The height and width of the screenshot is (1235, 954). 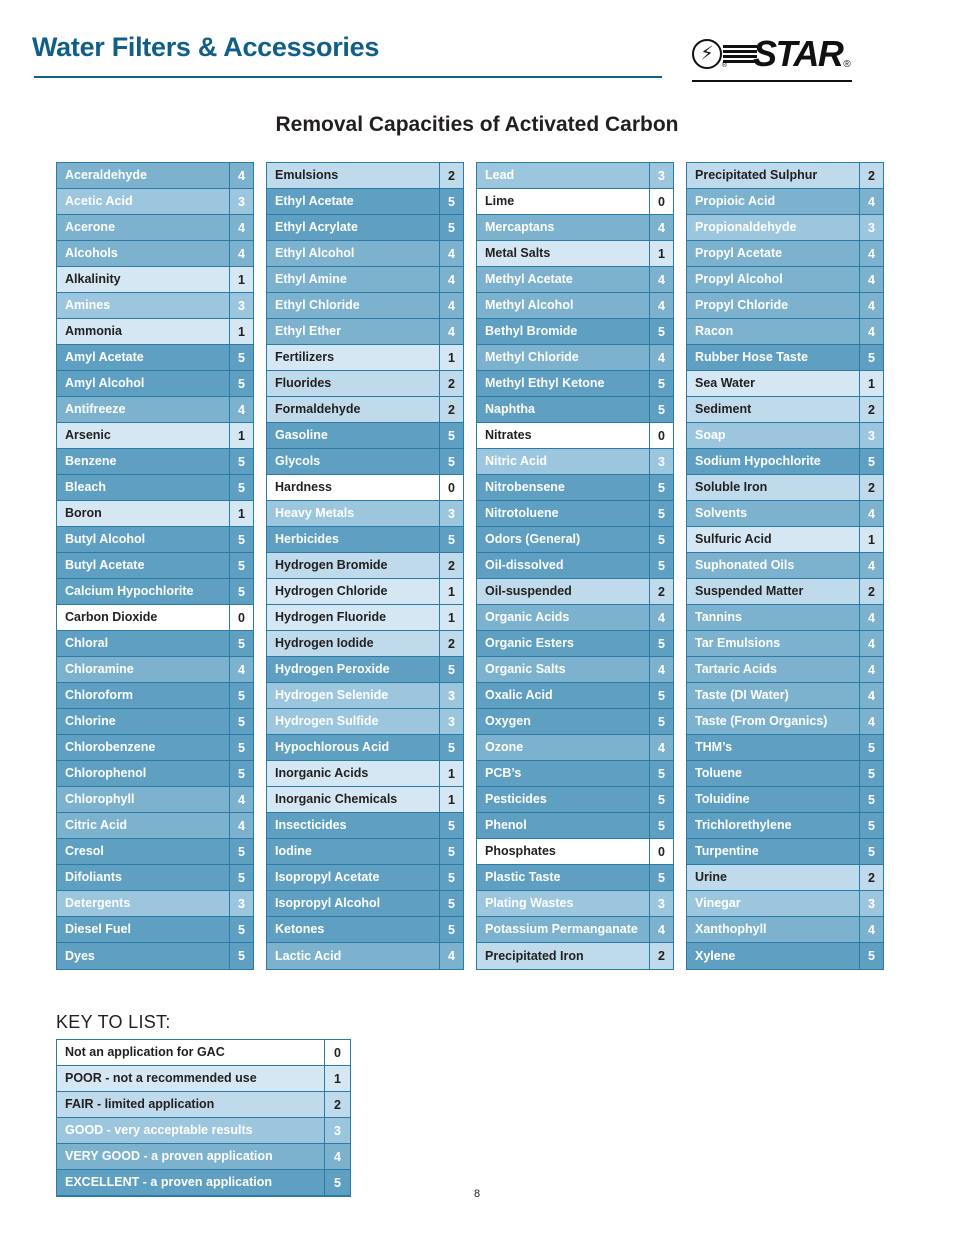 What do you see at coordinates (365, 254) in the screenshot?
I see `table-row: Ethyl Alcohol 4` at bounding box center [365, 254].